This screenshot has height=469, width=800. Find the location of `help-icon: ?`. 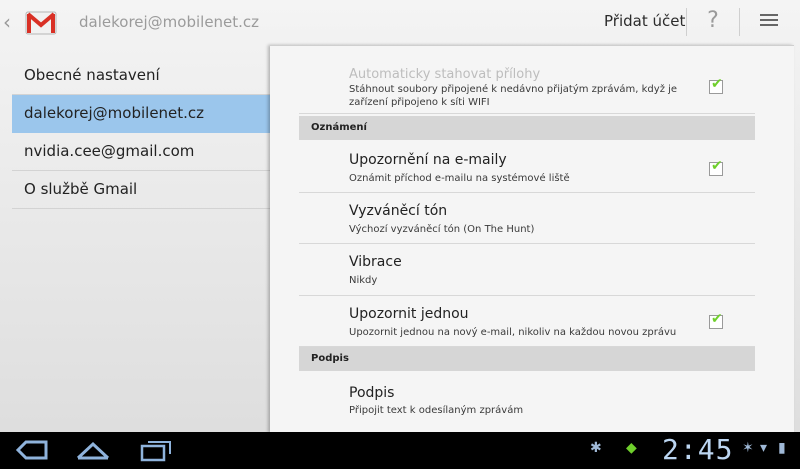

help-icon: ? is located at coordinates (713, 21).